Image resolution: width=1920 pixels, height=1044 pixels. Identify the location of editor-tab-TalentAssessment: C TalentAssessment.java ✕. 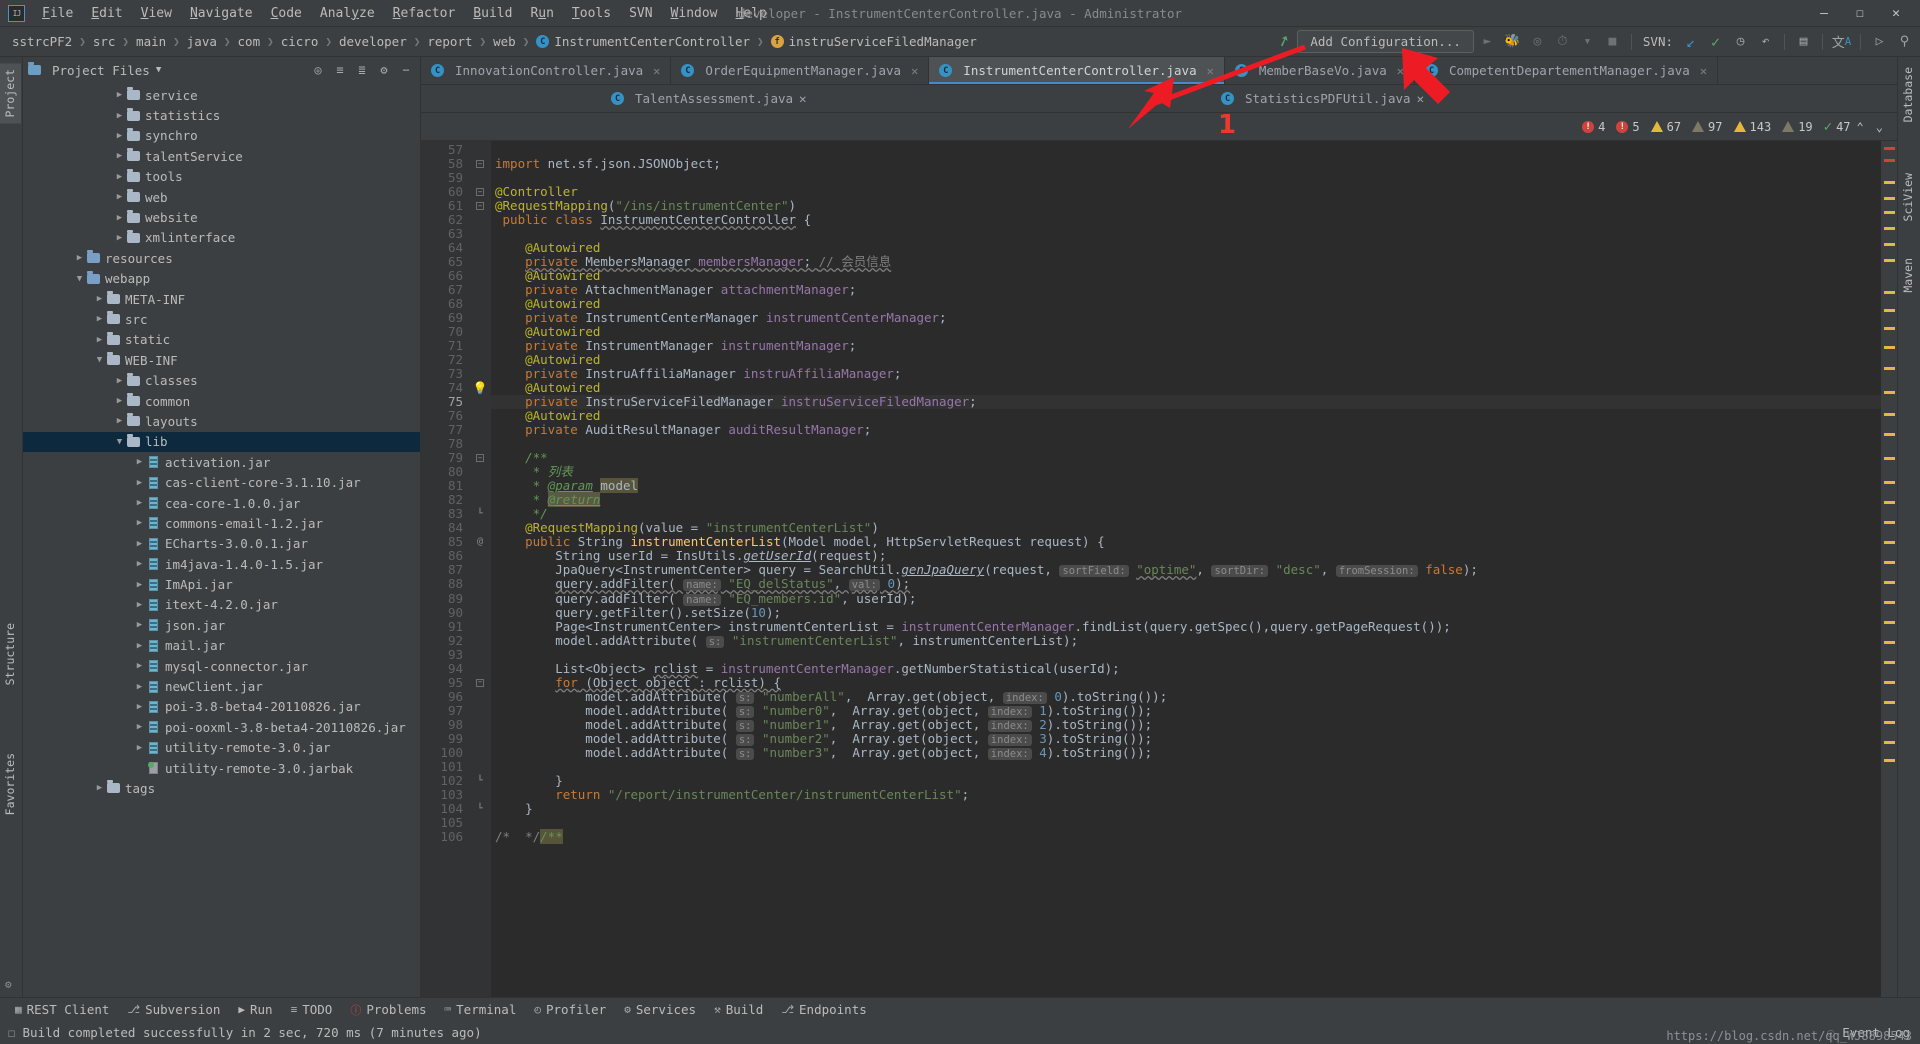
(781, 98).